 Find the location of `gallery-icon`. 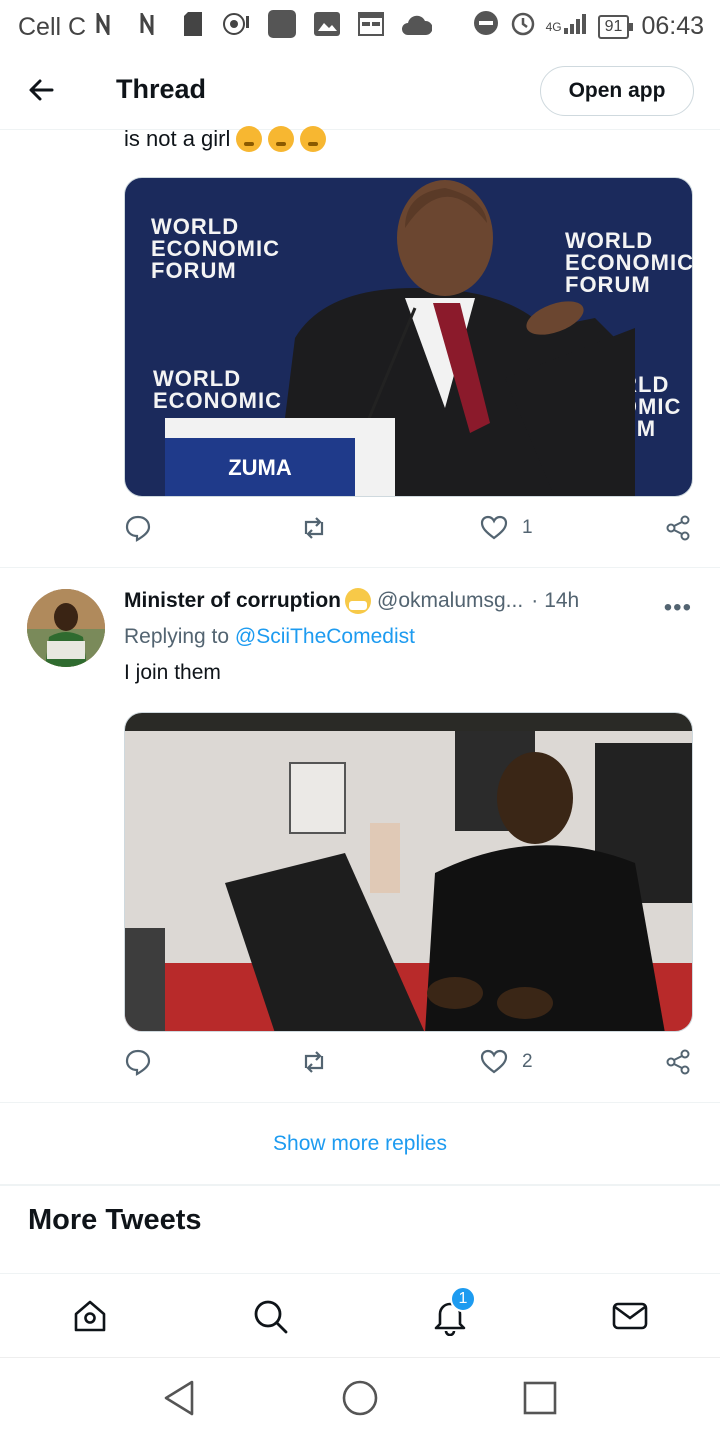

gallery-icon is located at coordinates (327, 27).